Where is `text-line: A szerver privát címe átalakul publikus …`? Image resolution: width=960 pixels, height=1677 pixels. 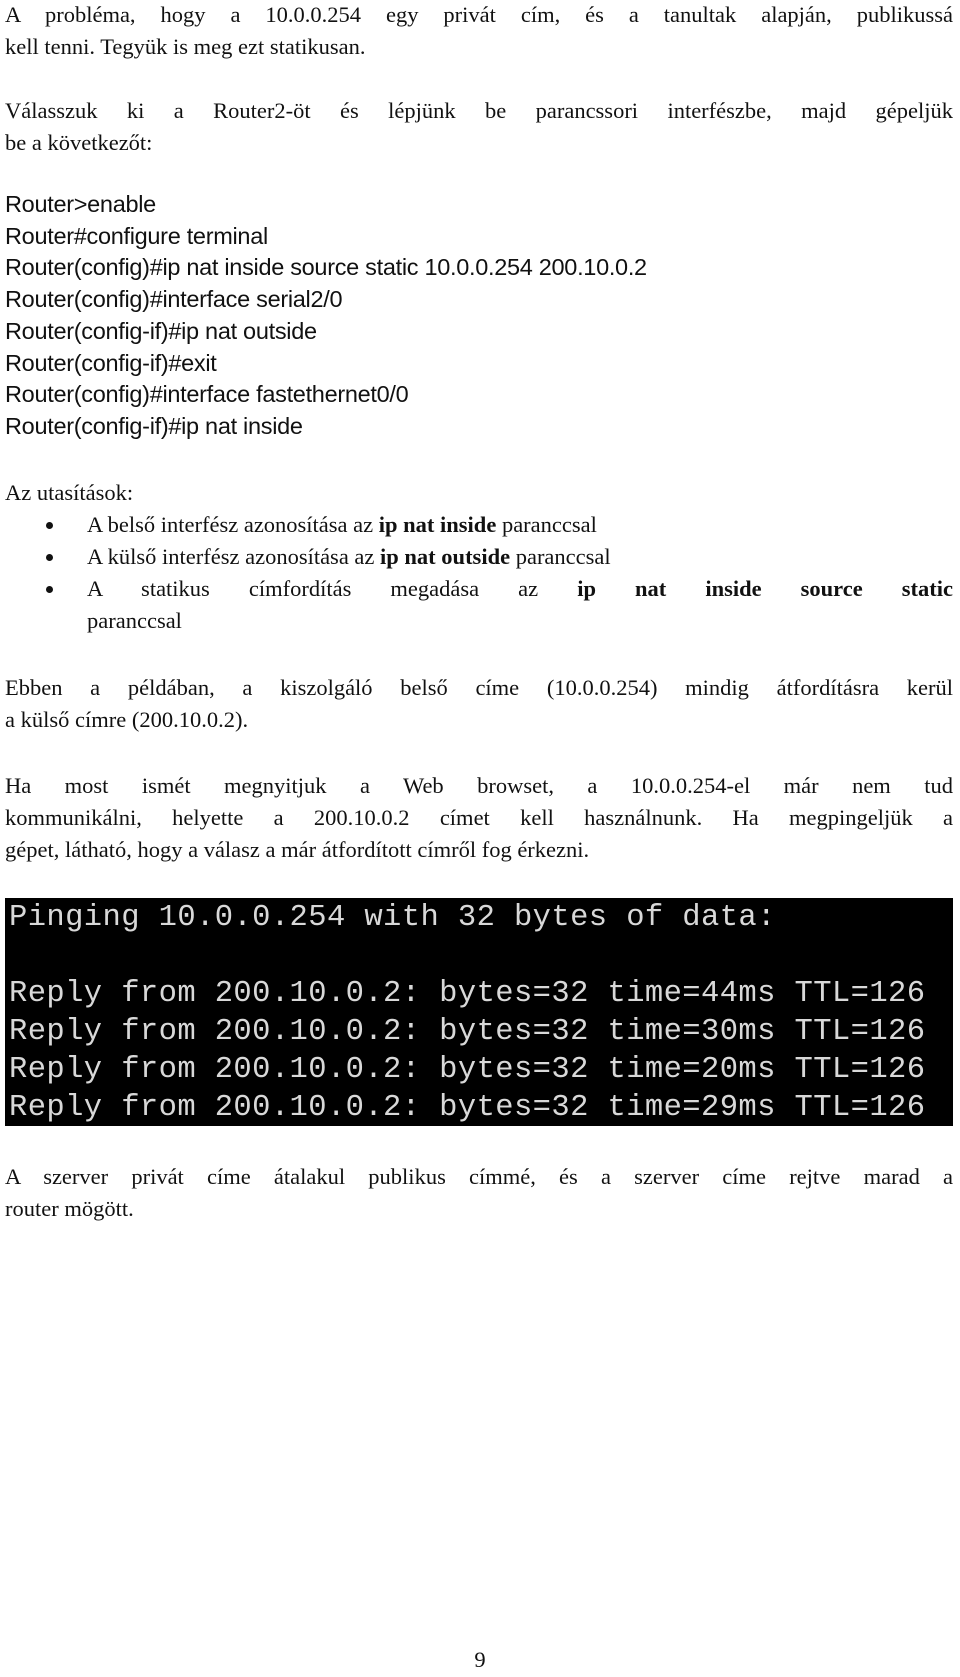 text-line: A szerver privát címe átalakul publikus … is located at coordinates (479, 1176).